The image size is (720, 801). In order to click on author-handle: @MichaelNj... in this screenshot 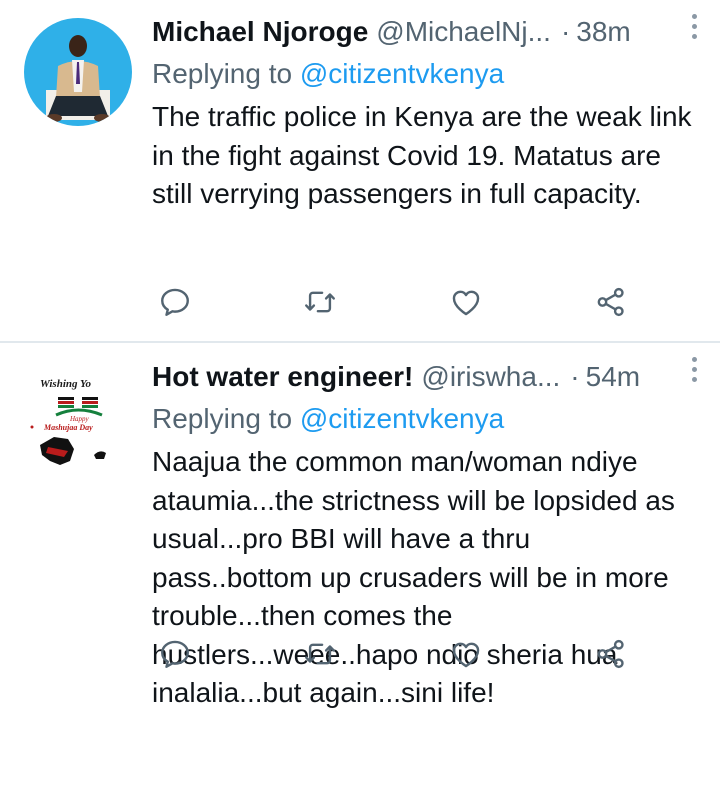, I will do `click(463, 32)`.